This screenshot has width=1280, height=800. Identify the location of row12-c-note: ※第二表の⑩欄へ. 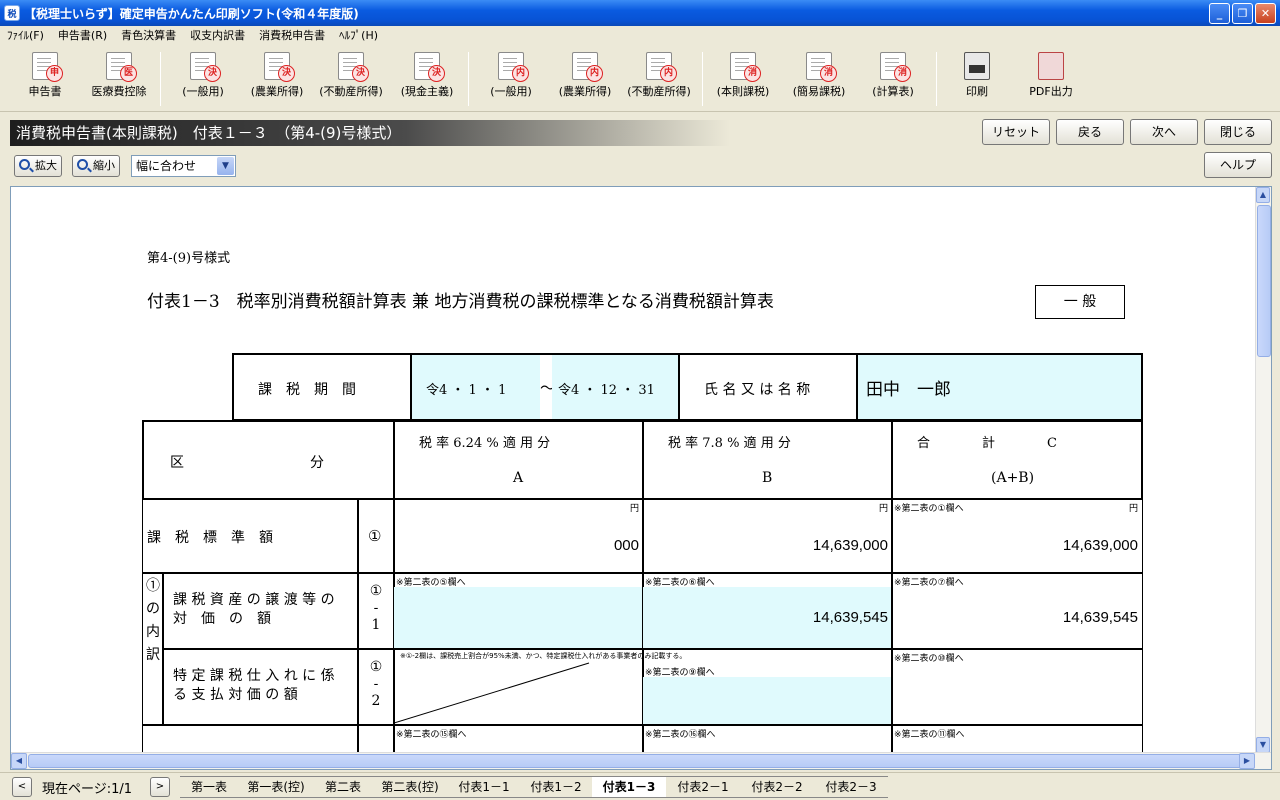
(929, 659).